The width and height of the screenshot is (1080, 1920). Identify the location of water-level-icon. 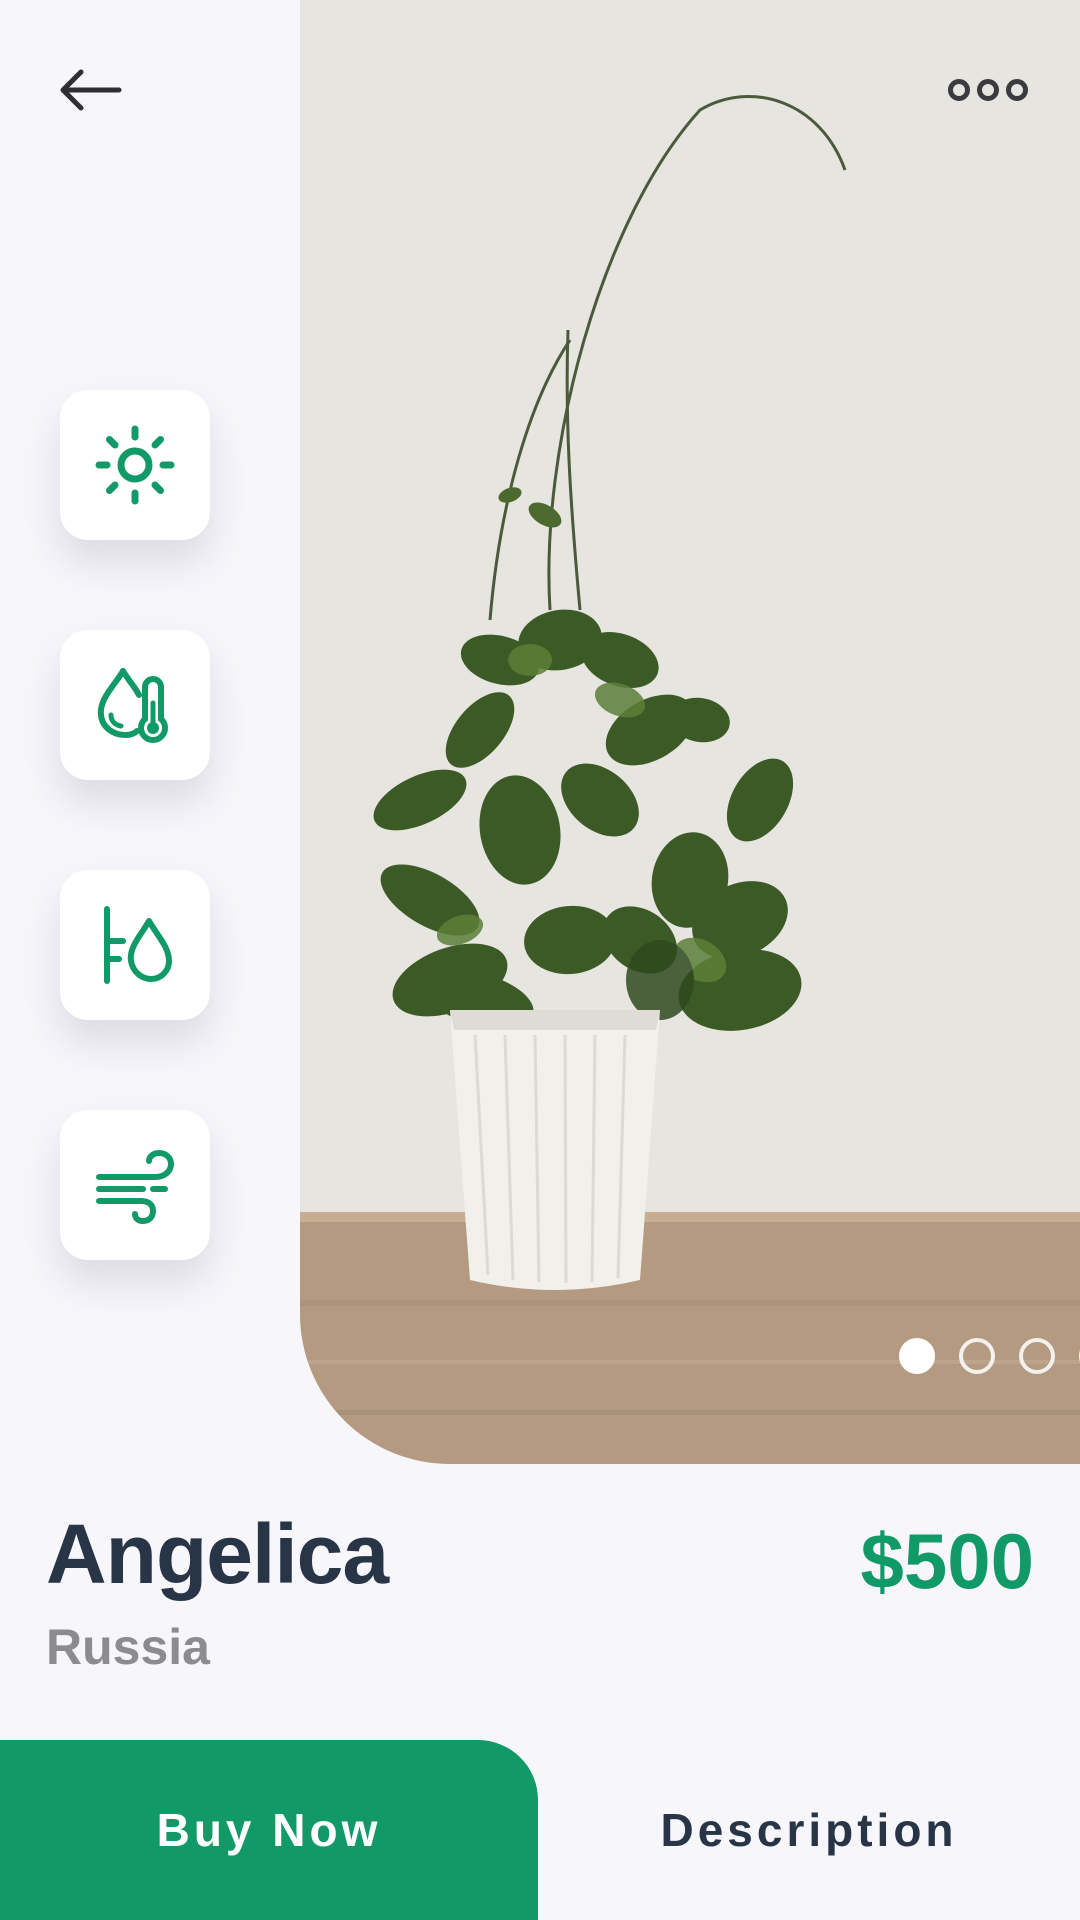
(138, 945).